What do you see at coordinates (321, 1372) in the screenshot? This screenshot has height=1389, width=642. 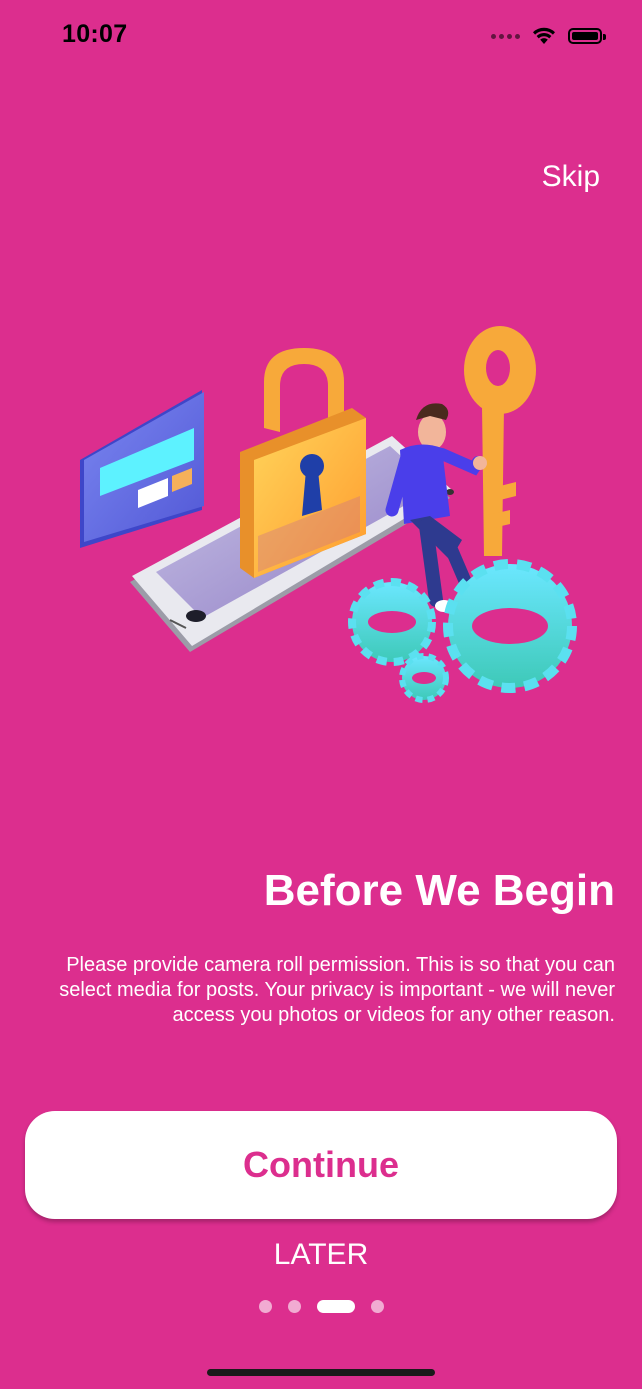 I see `home-indicator` at bounding box center [321, 1372].